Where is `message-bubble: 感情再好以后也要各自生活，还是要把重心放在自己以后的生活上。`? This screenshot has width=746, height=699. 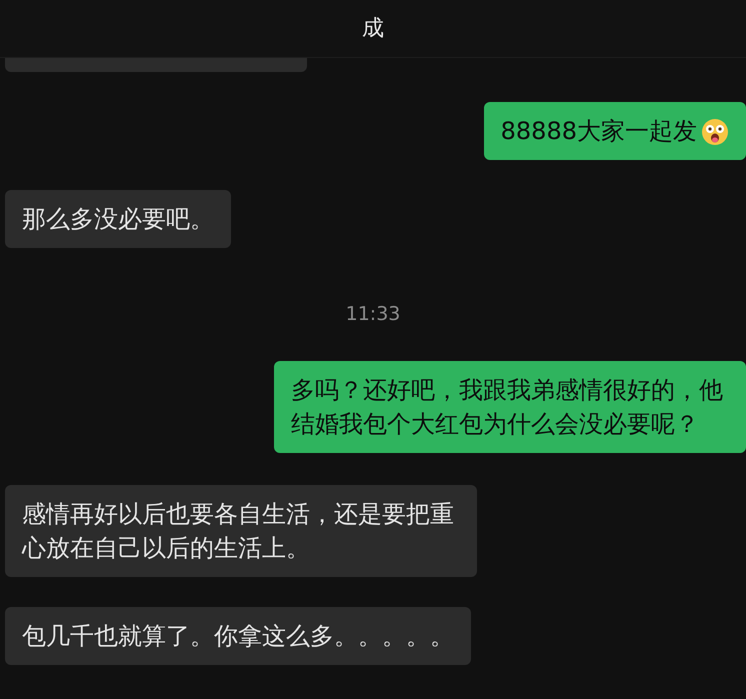 message-bubble: 感情再好以后也要各自生活，还是要把重心放在自己以后的生活上。 is located at coordinates (241, 530).